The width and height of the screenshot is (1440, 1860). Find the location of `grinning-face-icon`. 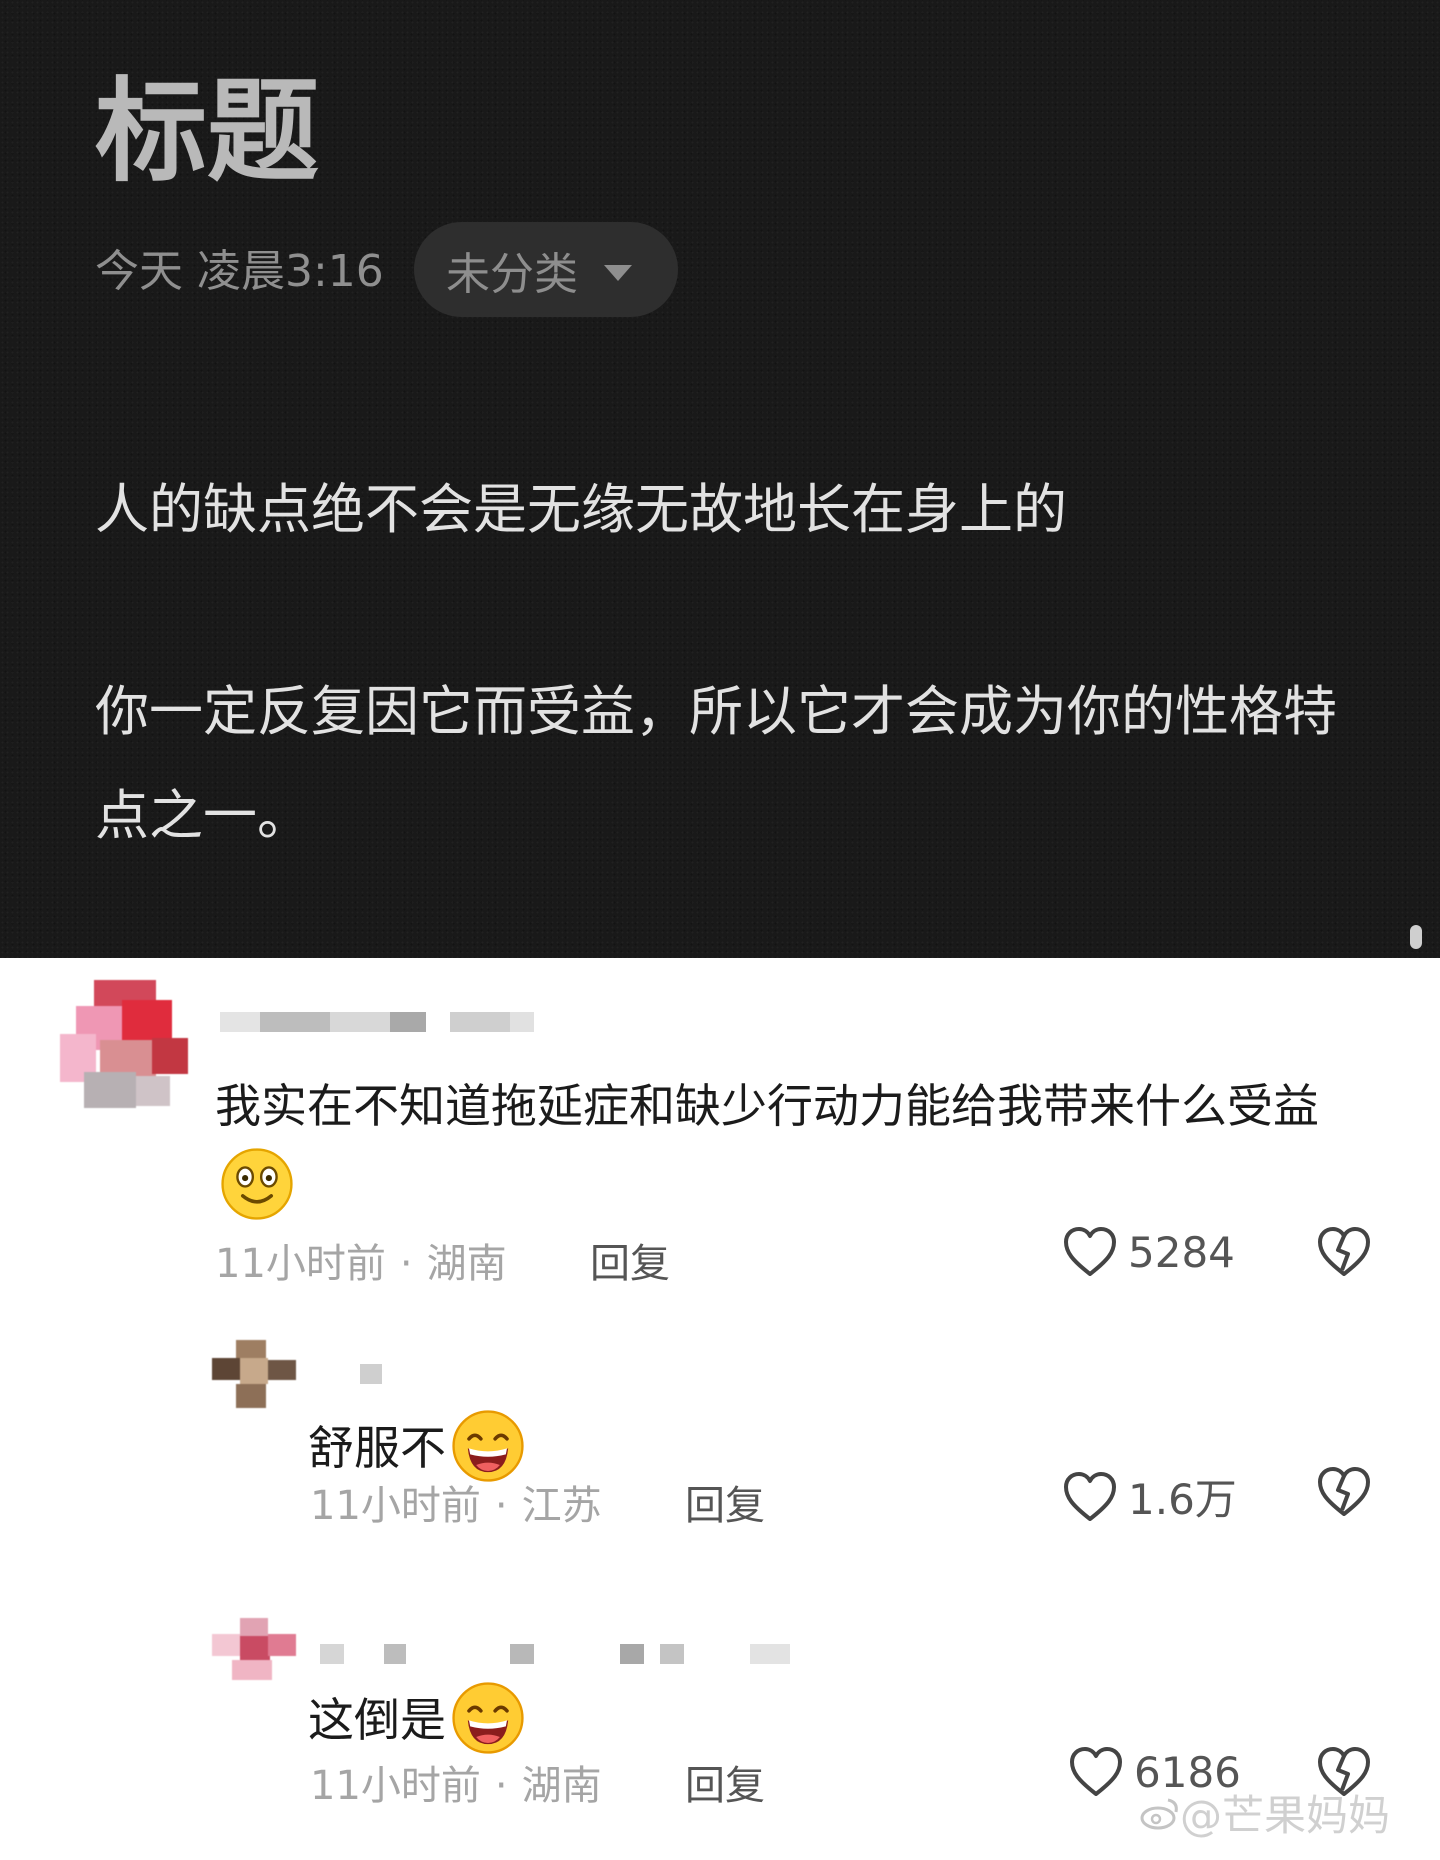

grinning-face-icon is located at coordinates (488, 1717).